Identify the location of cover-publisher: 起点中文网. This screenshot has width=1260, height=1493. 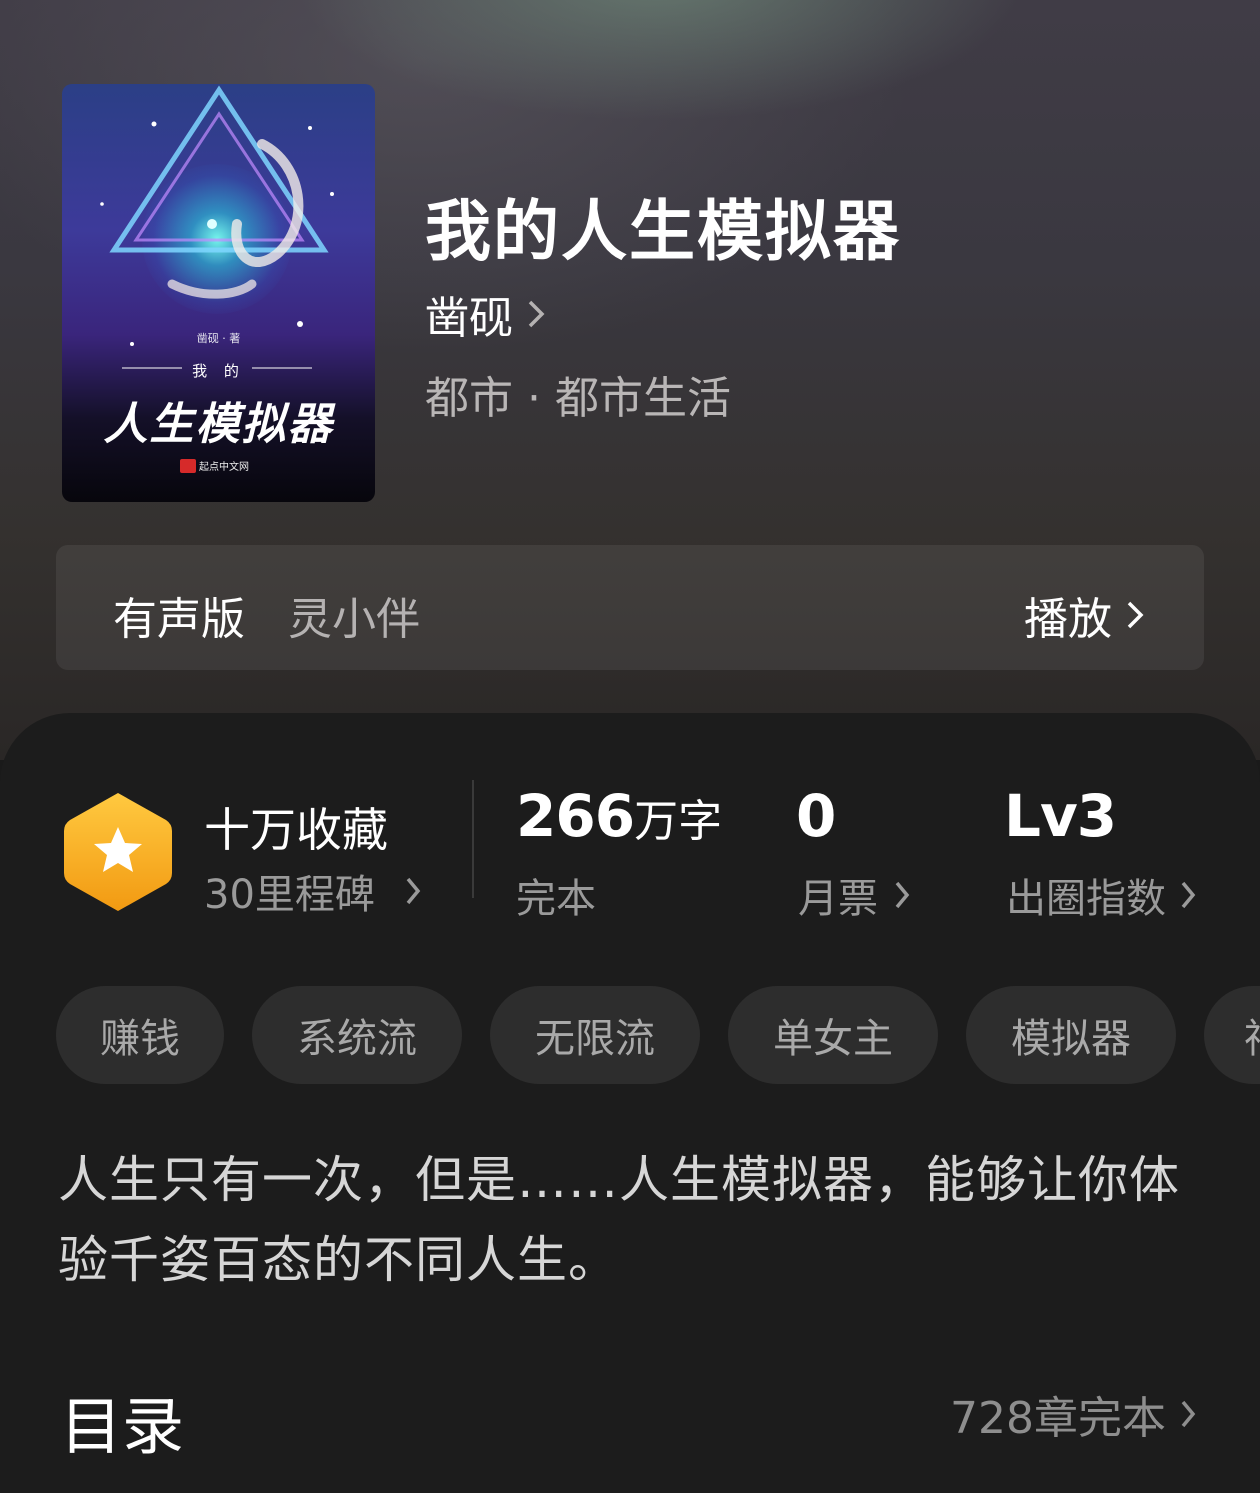
(214, 465).